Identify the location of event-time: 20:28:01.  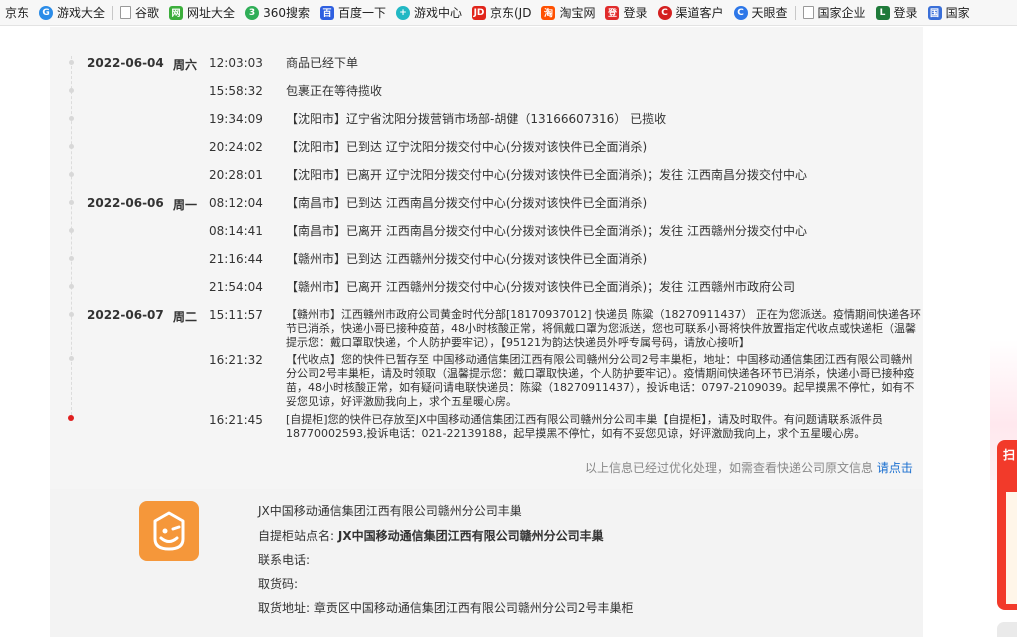
(236, 175).